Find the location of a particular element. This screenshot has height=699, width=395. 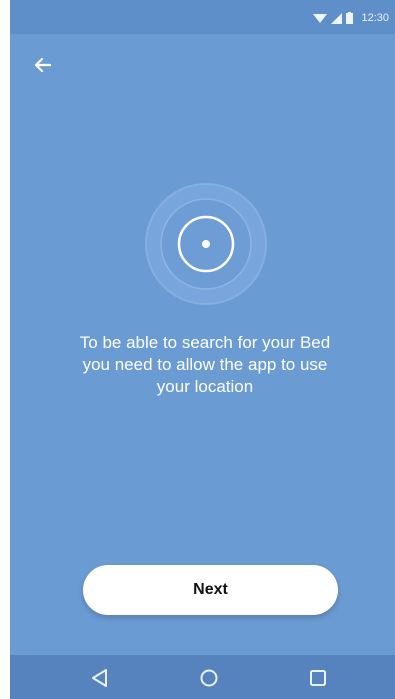

navigation-bar is located at coordinates (202, 677).